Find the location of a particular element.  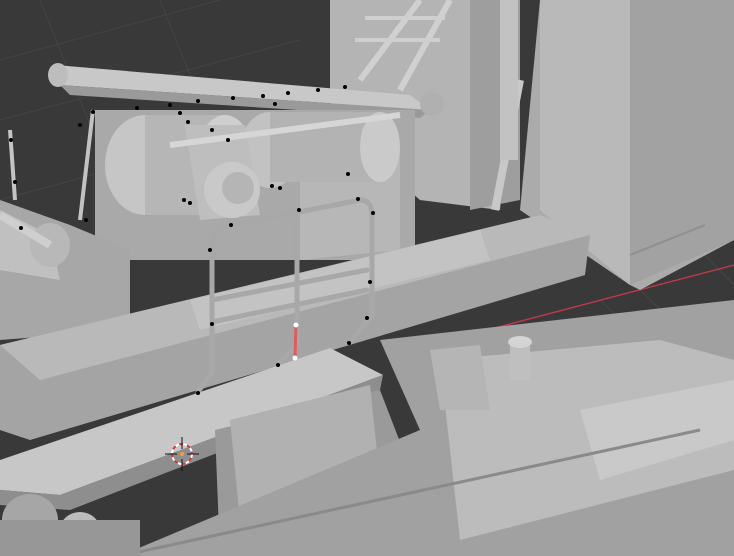

winch-assembly is located at coordinates (246, 184).